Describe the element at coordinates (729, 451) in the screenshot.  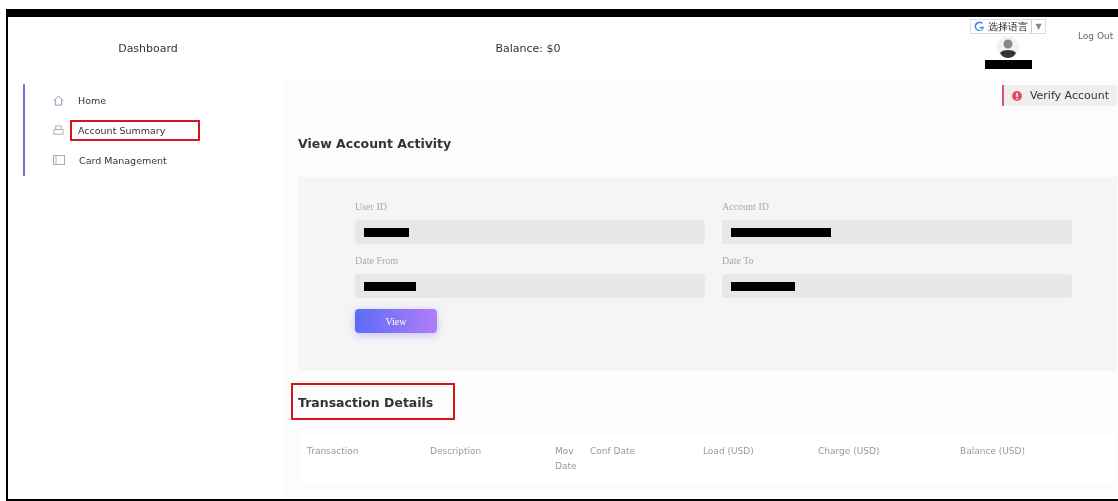
I see `column-header: Load (USD)` at that location.